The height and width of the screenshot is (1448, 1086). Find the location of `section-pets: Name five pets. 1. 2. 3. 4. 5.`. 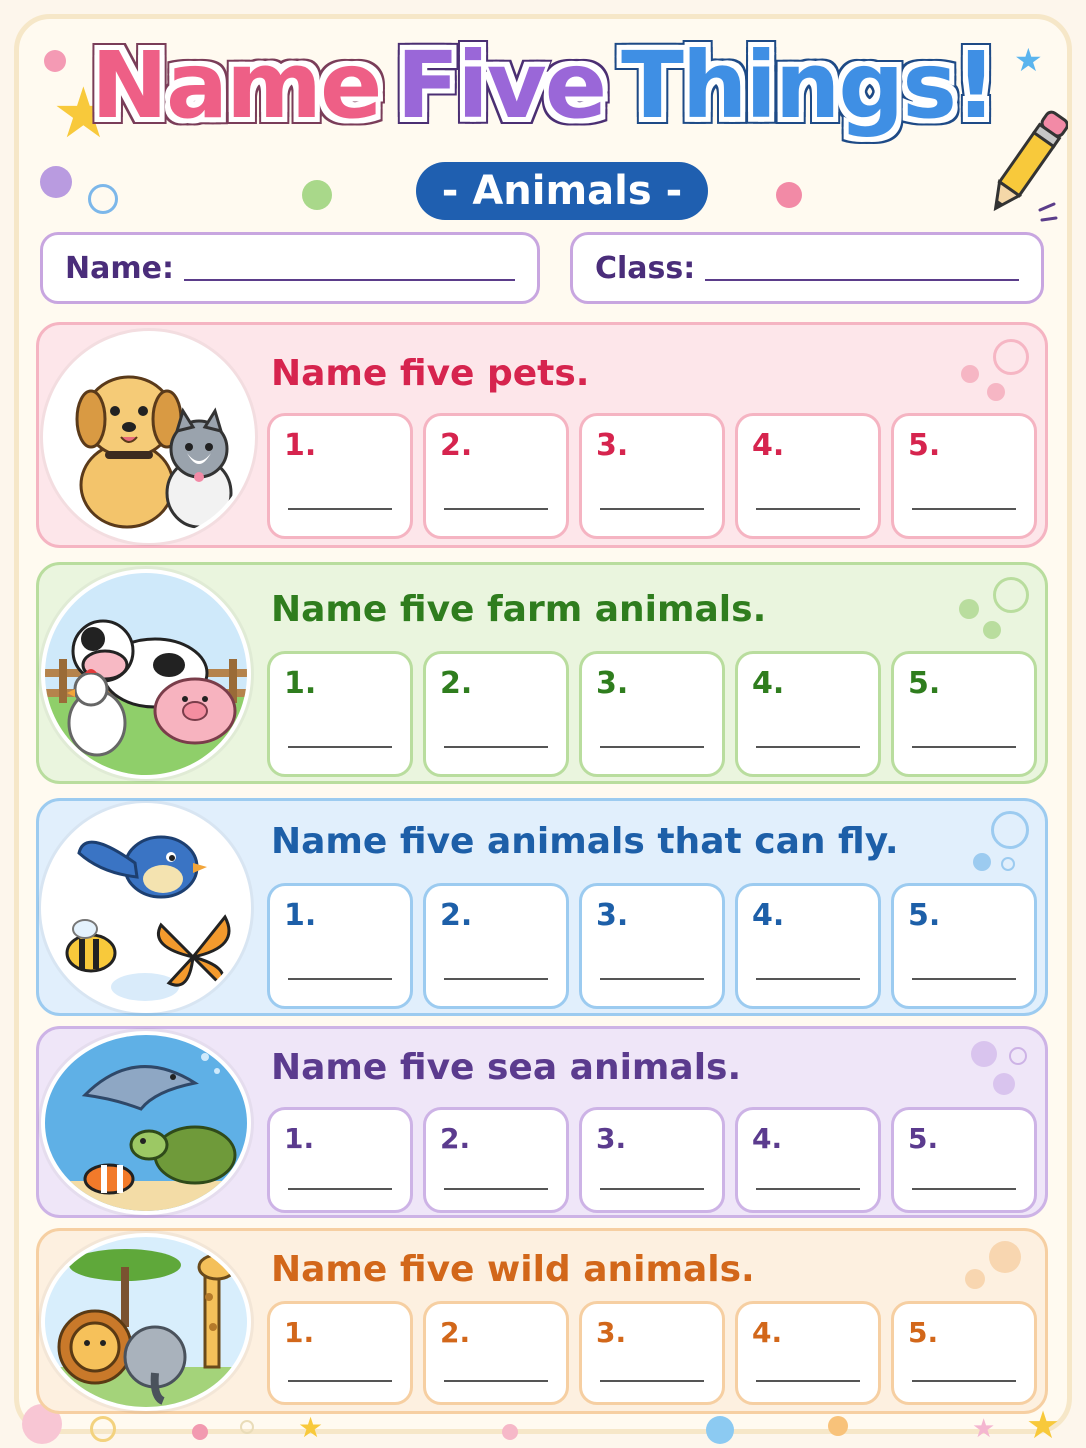

section-pets: Name five pets. 1. 2. 3. 4. 5. is located at coordinates (542, 435).